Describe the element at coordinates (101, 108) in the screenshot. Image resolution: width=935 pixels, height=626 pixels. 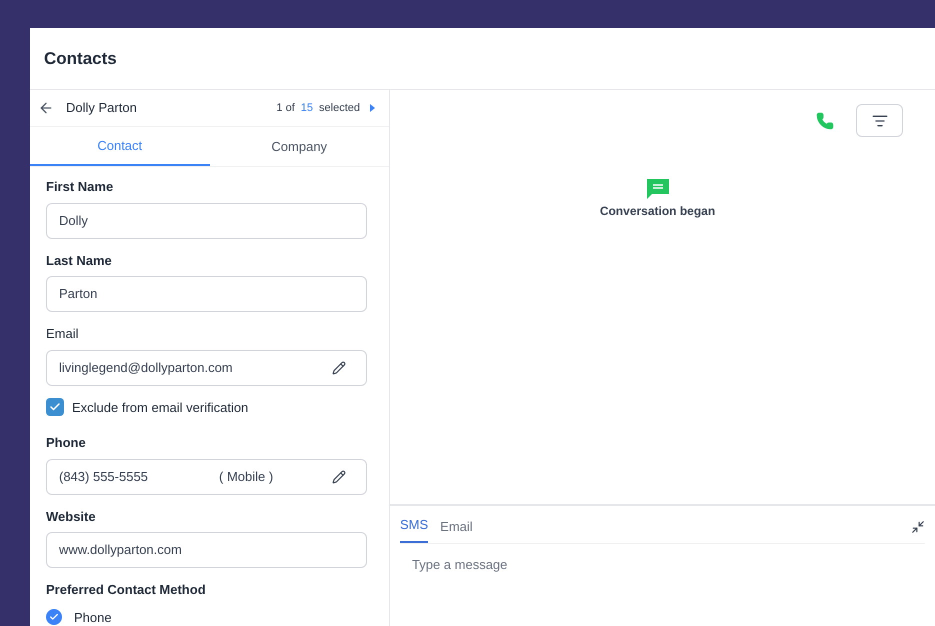
I see `contact-name: Dolly Parton` at that location.